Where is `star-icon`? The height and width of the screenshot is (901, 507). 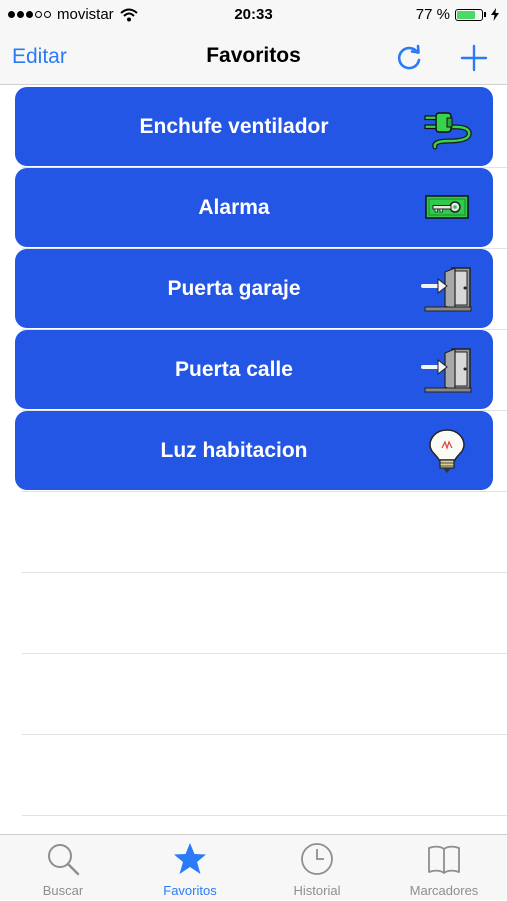
star-icon is located at coordinates (190, 858).